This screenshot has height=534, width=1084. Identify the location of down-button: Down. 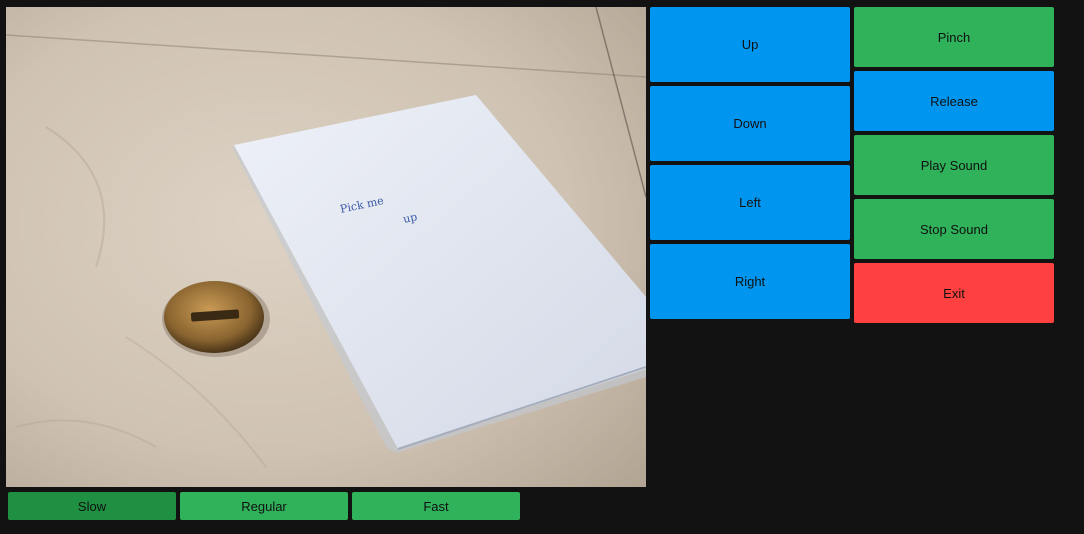
(750, 123).